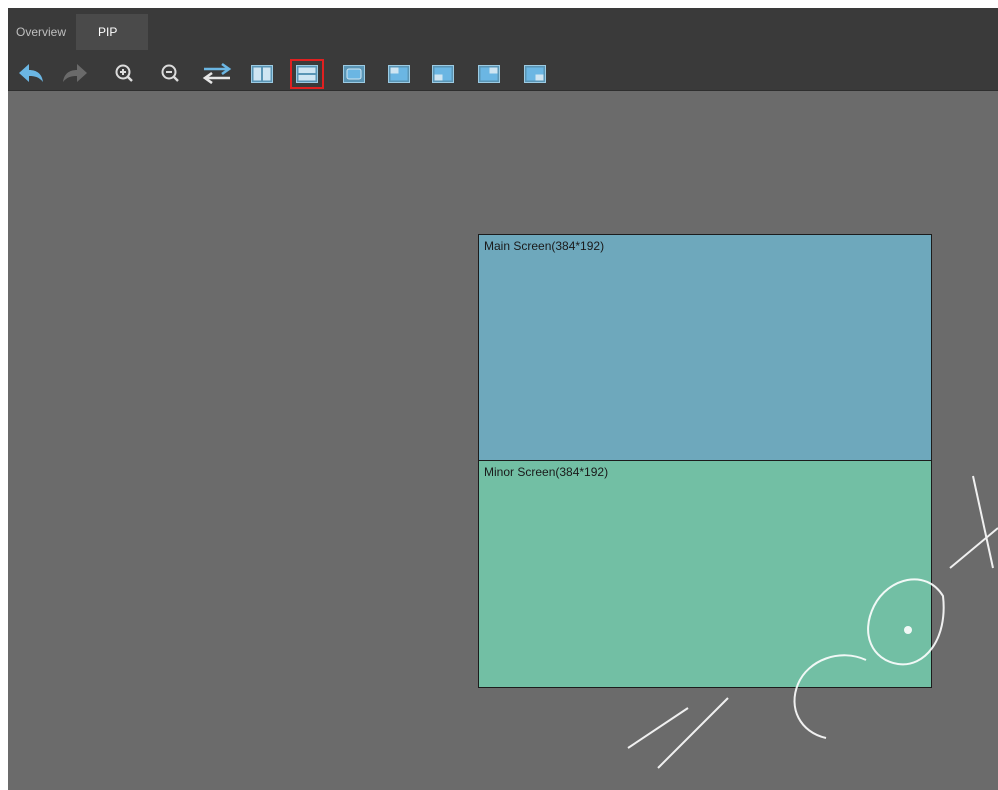  I want to click on undo-icon, so click(31, 73).